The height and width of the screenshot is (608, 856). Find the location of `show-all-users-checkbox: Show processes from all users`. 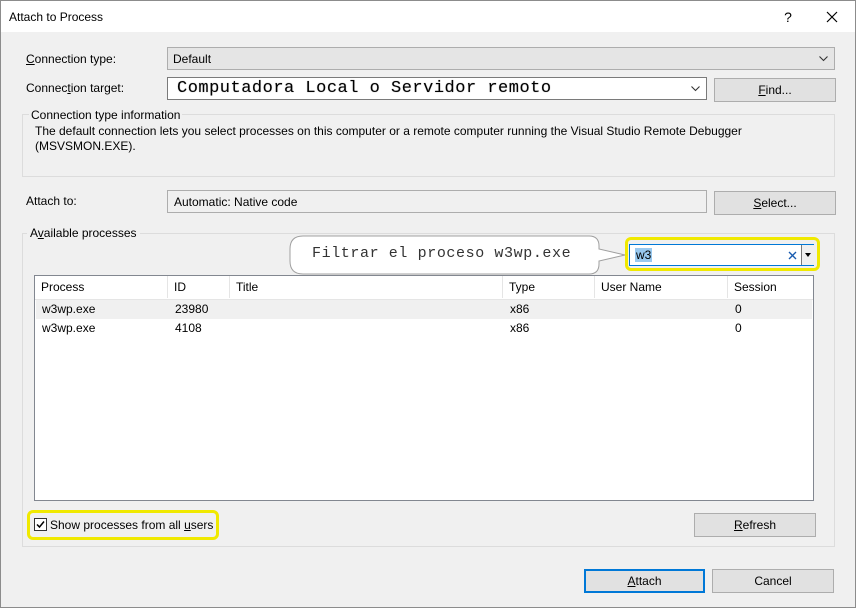

show-all-users-checkbox: Show processes from all users is located at coordinates (124, 525).